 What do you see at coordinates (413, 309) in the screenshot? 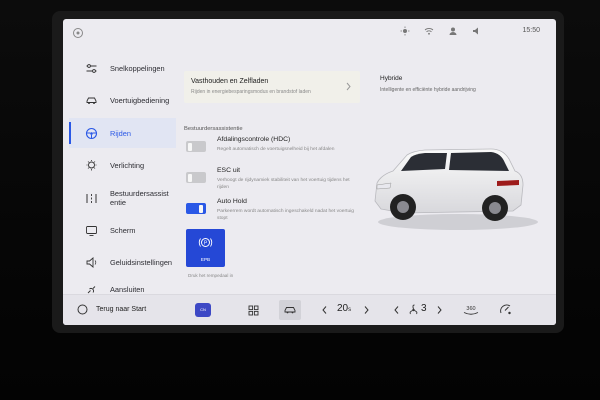
I see `fan-icon` at bounding box center [413, 309].